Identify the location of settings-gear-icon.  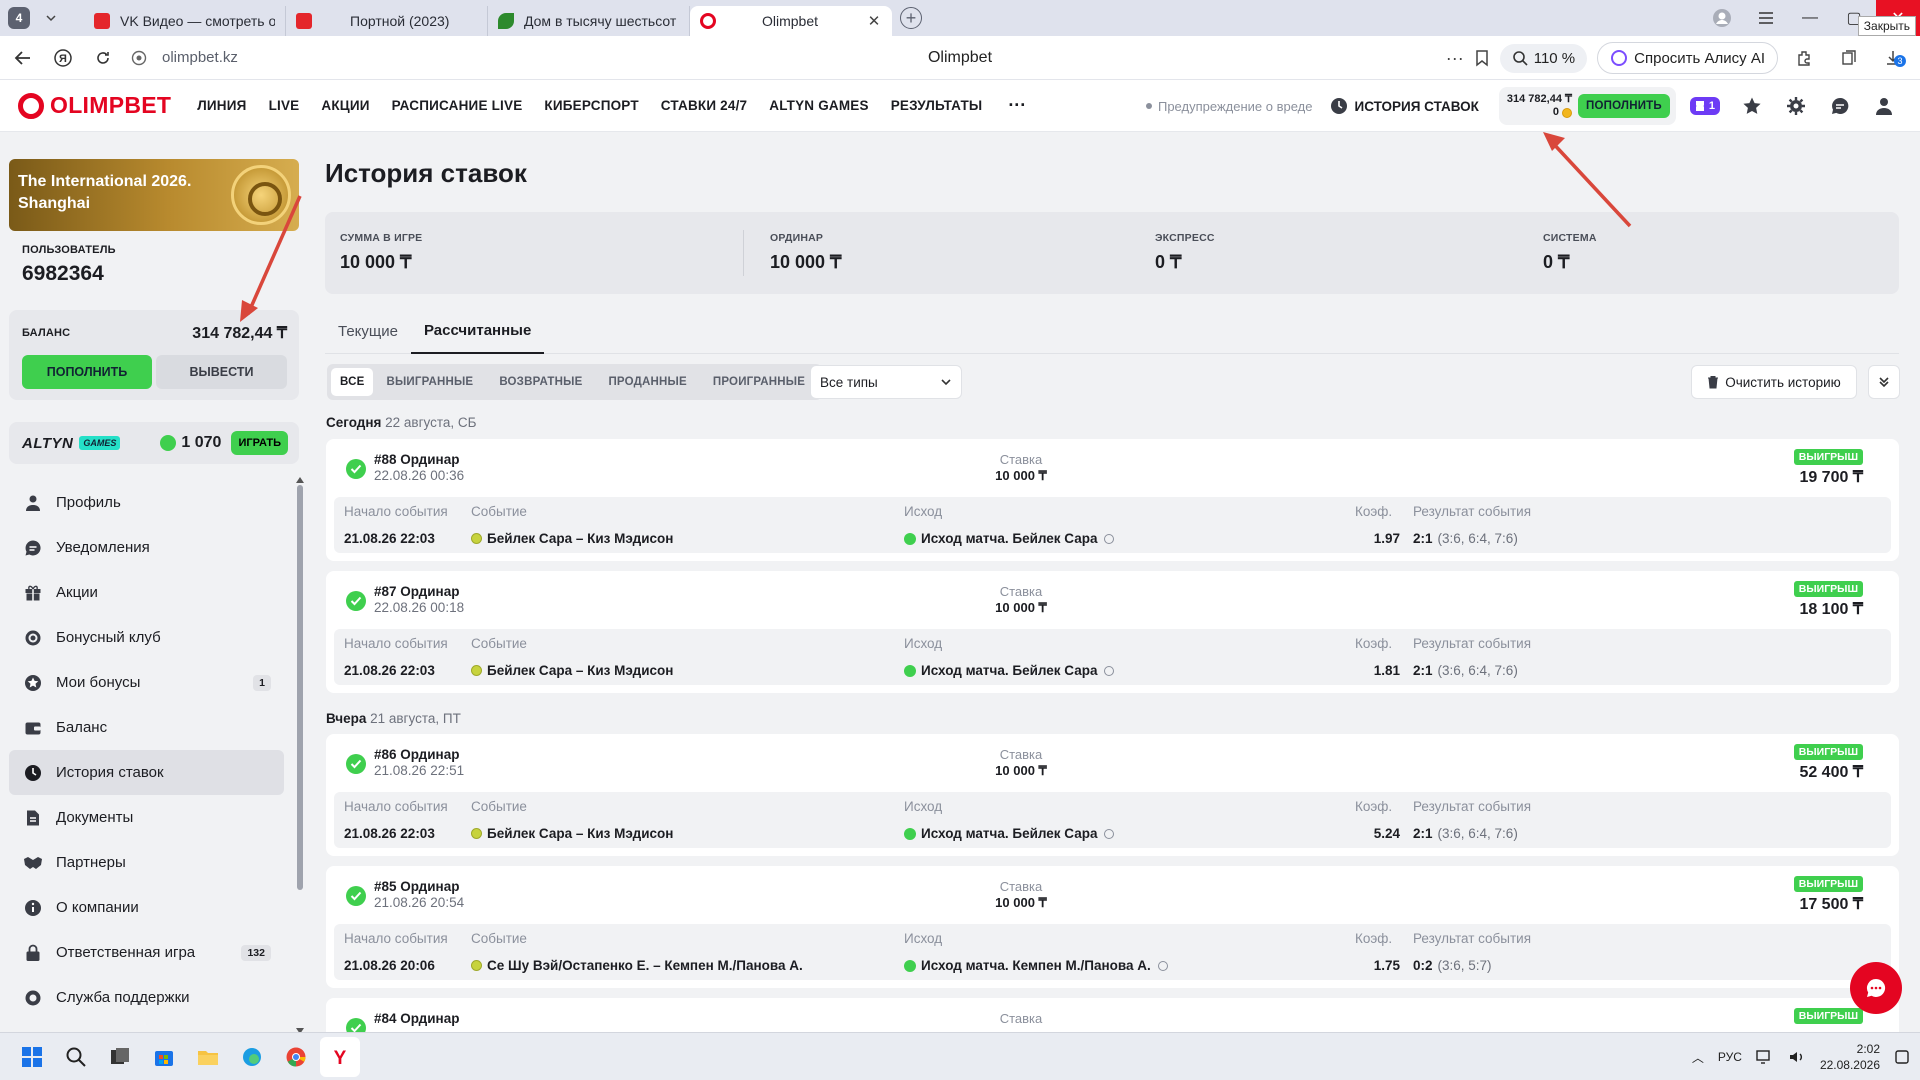
(1796, 106).